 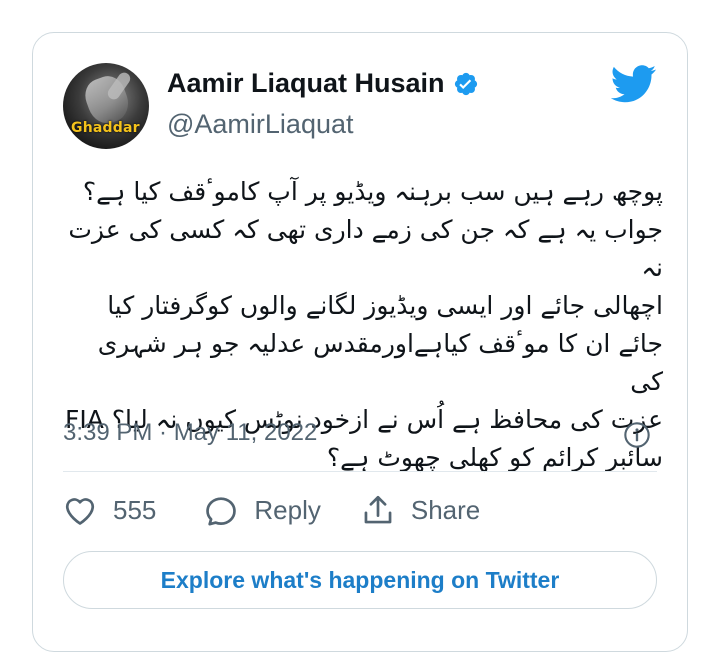 I want to click on tweet-actions: 555 Reply Share, so click(x=271, y=510).